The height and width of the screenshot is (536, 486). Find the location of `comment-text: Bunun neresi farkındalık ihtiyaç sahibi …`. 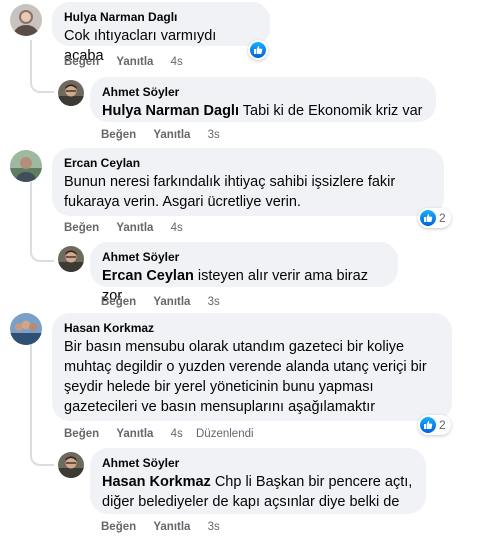

comment-text: Bunun neresi farkındalık ihtiyaç sahibi … is located at coordinates (248, 192).